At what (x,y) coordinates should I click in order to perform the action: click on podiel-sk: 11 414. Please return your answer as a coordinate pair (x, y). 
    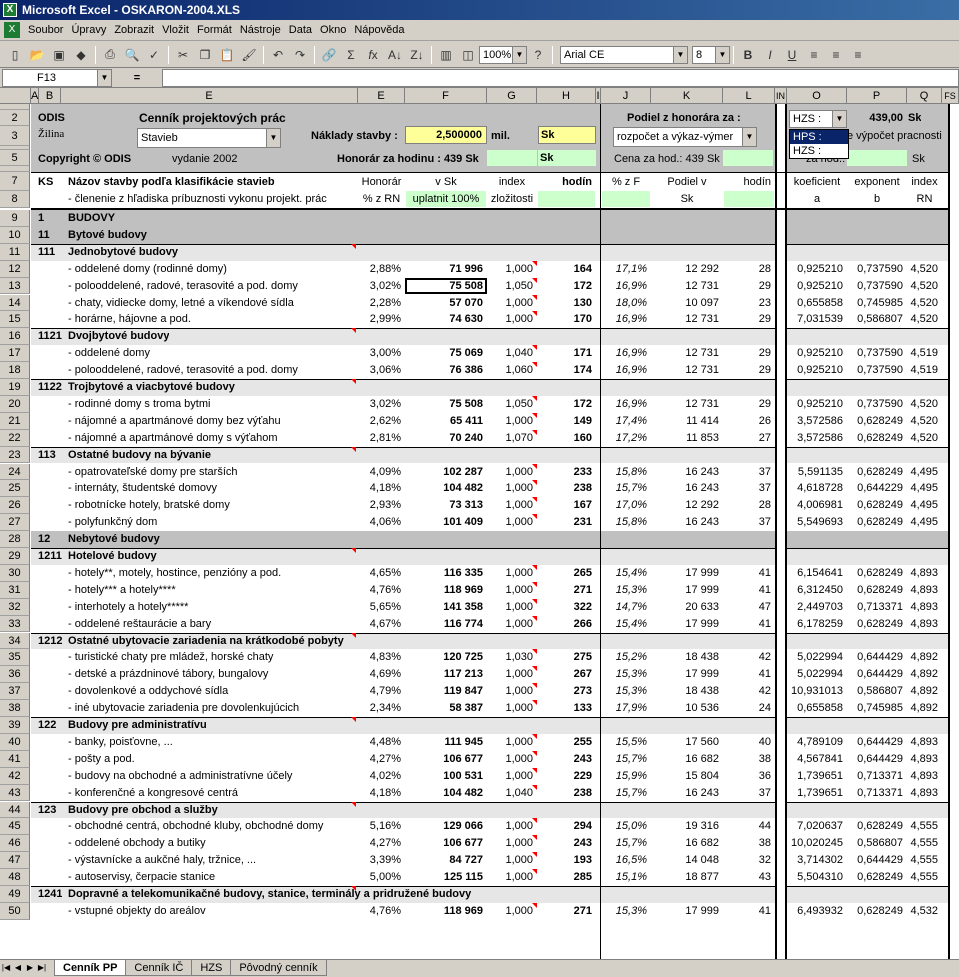
    Looking at the image, I should click on (687, 421).